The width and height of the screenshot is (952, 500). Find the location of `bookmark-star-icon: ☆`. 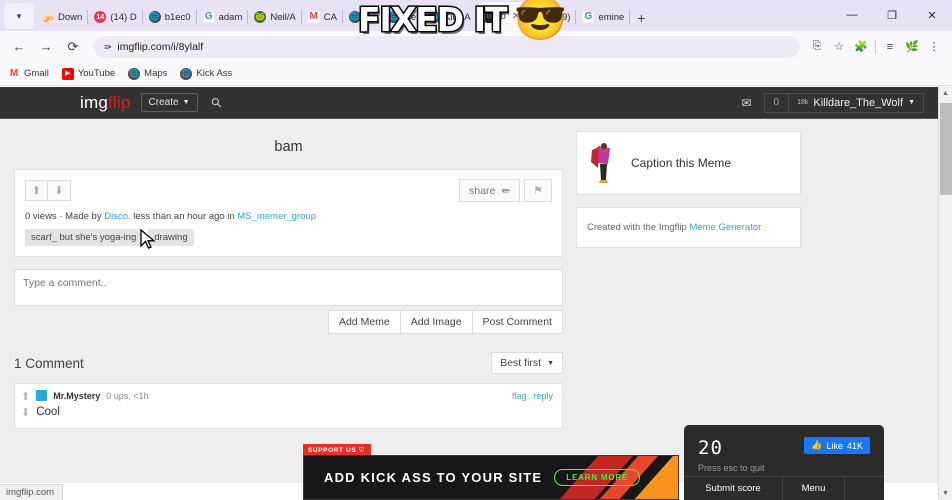

bookmark-star-icon: ☆ is located at coordinates (839, 47).